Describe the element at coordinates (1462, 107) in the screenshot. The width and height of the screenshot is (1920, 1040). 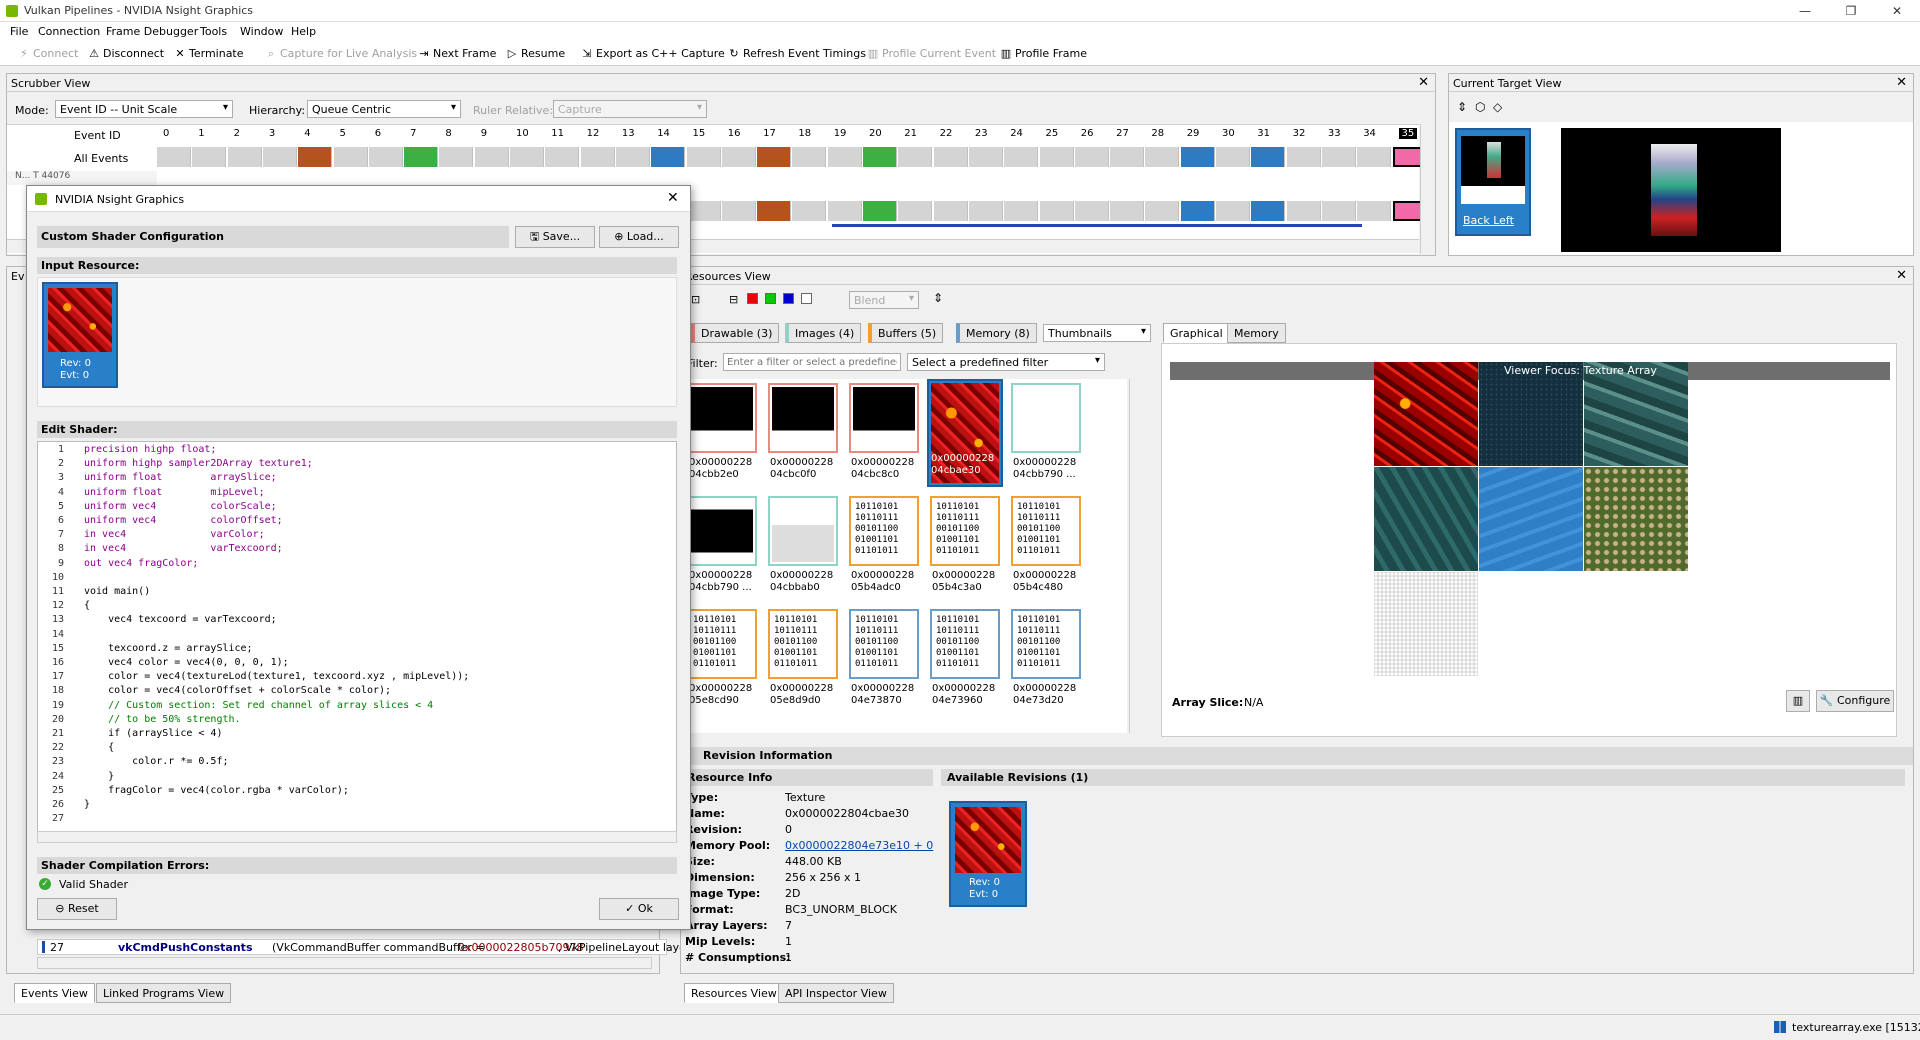
I see `sort-icon: ⇕` at that location.